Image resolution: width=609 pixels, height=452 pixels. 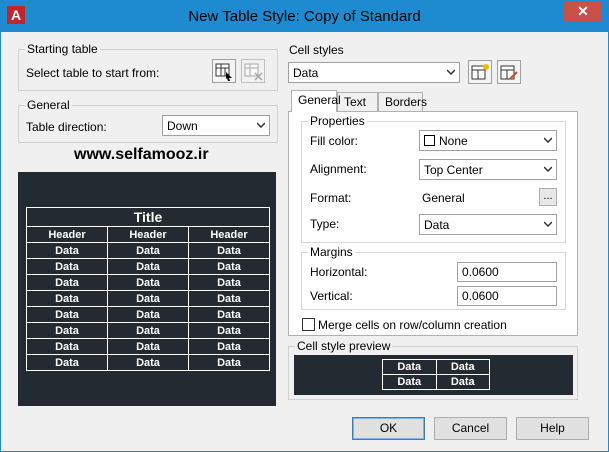 What do you see at coordinates (141, 154) in the screenshot?
I see `watermark-text: www.selfamooz.ir` at bounding box center [141, 154].